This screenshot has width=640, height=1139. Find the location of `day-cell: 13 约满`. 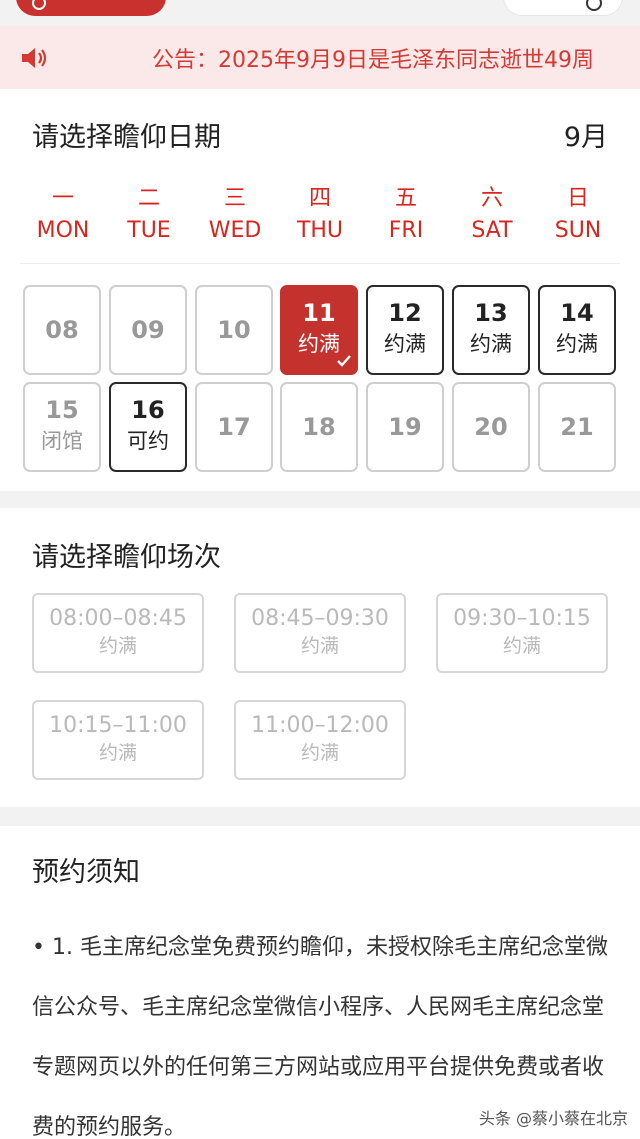

day-cell: 13 约满 is located at coordinates (491, 330).